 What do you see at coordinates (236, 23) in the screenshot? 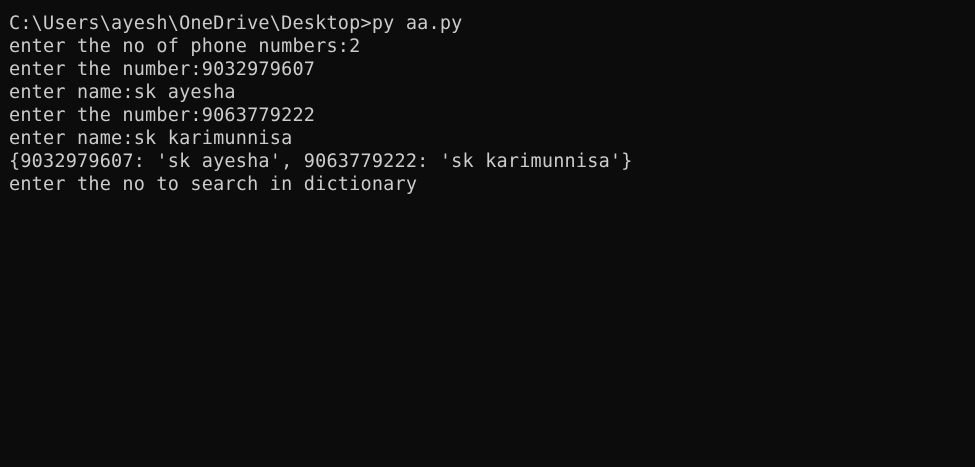
I see `prompt-command-line: C:\Users\ayesh\OneDrive\Desktop>py aa.py` at bounding box center [236, 23].